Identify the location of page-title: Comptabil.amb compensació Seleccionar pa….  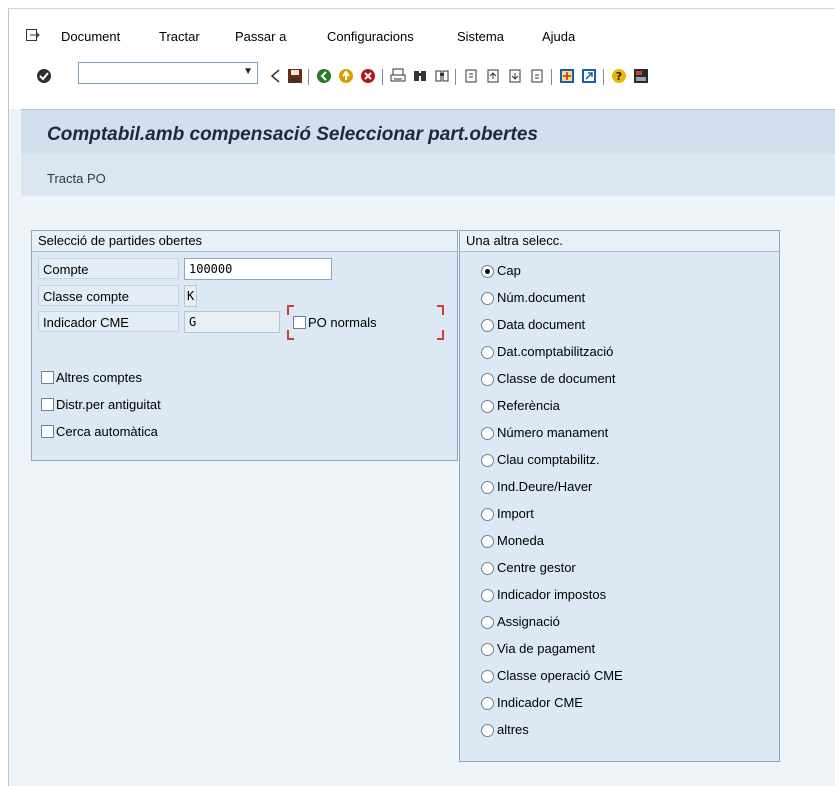
(292, 134).